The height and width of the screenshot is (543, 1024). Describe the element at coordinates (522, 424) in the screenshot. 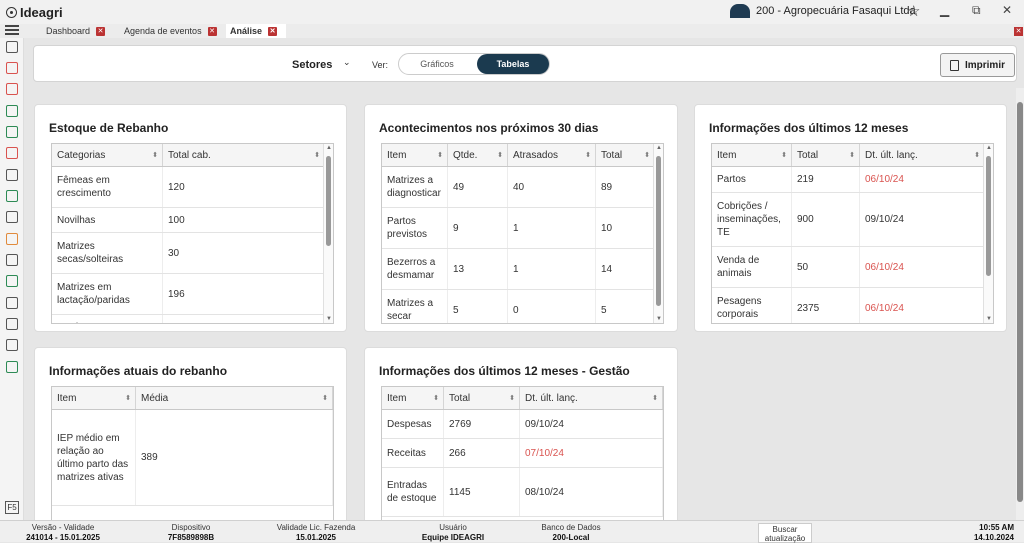

I see `table-row: Despesas 2769 09/10/24` at that location.